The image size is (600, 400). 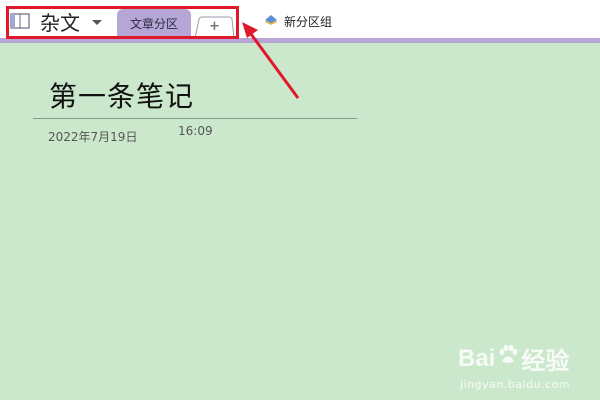 I want to click on notebook-selector-button: 杂文, so click(x=56, y=21).